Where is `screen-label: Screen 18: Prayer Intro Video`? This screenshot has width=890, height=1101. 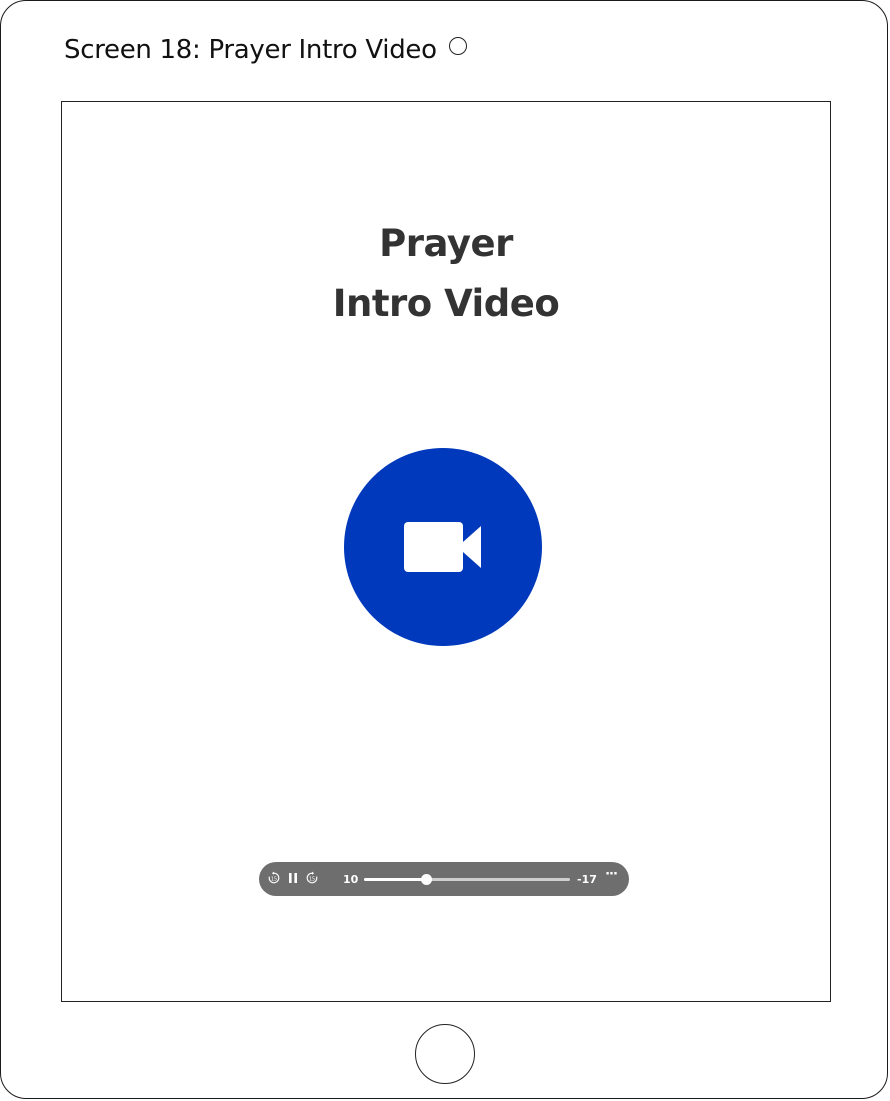 screen-label: Screen 18: Prayer Intro Video is located at coordinates (265, 50).